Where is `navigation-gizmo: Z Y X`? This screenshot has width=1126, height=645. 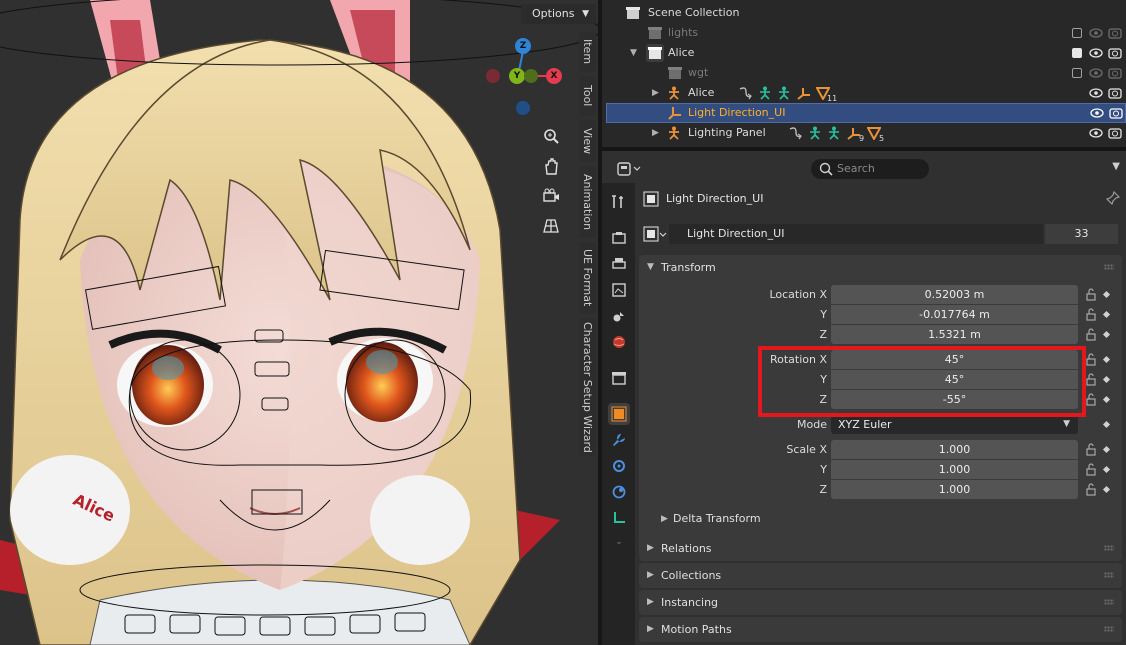
navigation-gizmo: Z Y X is located at coordinates (524, 76).